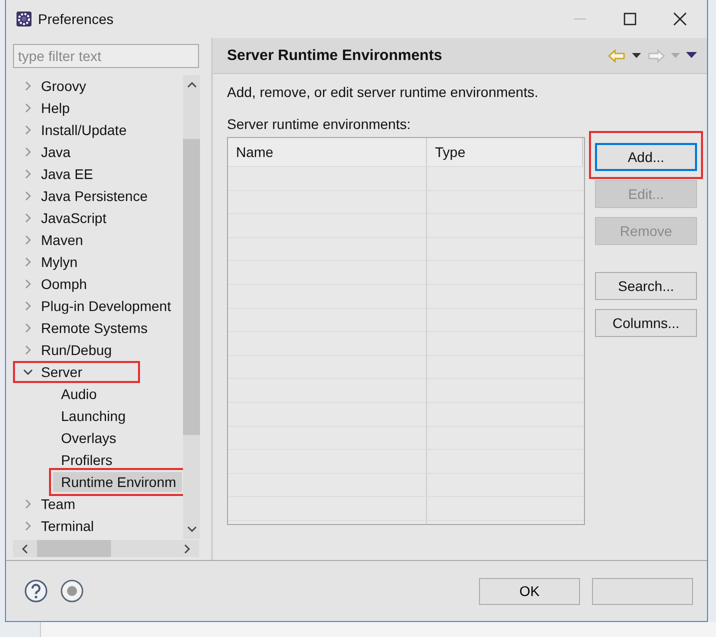 The width and height of the screenshot is (716, 637). Describe the element at coordinates (529, 591) in the screenshot. I see `ok-button: OK` at that location.